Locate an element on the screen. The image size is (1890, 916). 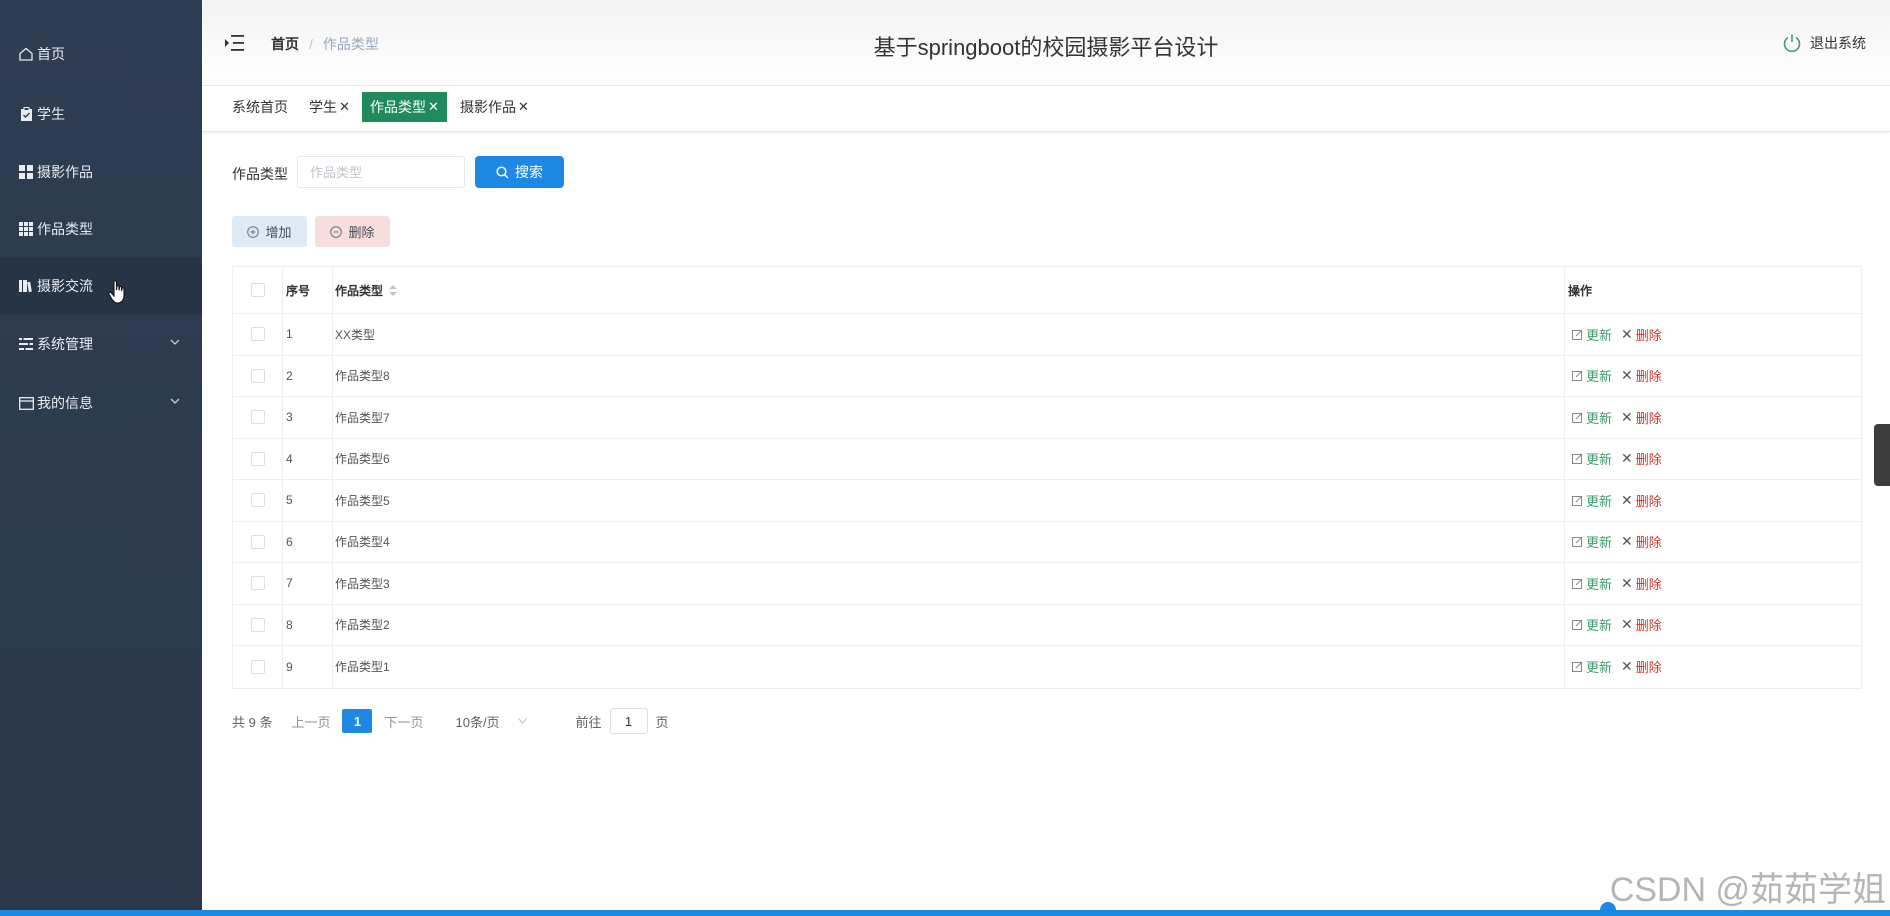
select-all-checkbox is located at coordinates (257, 290).